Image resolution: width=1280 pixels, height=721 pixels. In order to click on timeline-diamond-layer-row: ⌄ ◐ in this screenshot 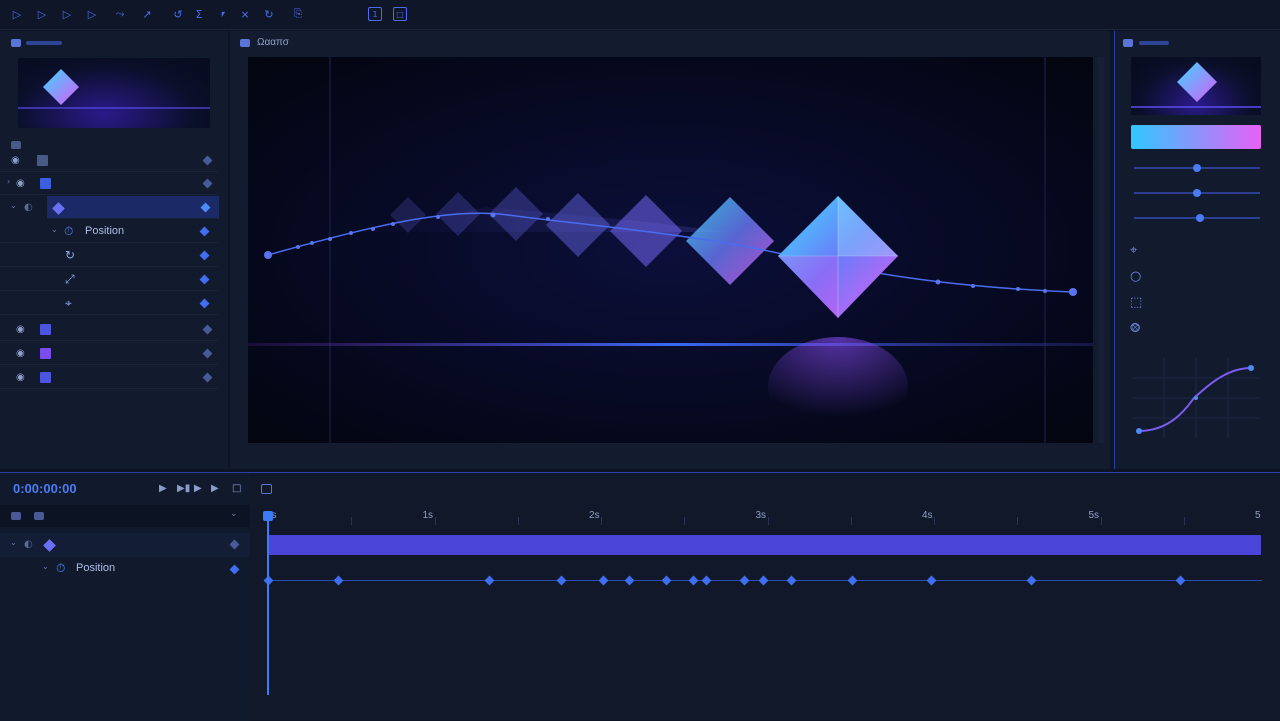, I will do `click(125, 545)`.